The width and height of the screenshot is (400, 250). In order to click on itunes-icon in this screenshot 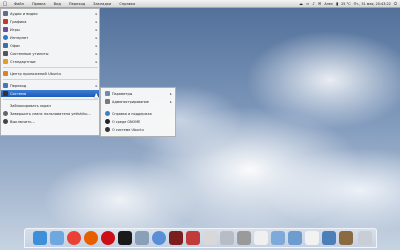, I will do `click(159, 238)`.